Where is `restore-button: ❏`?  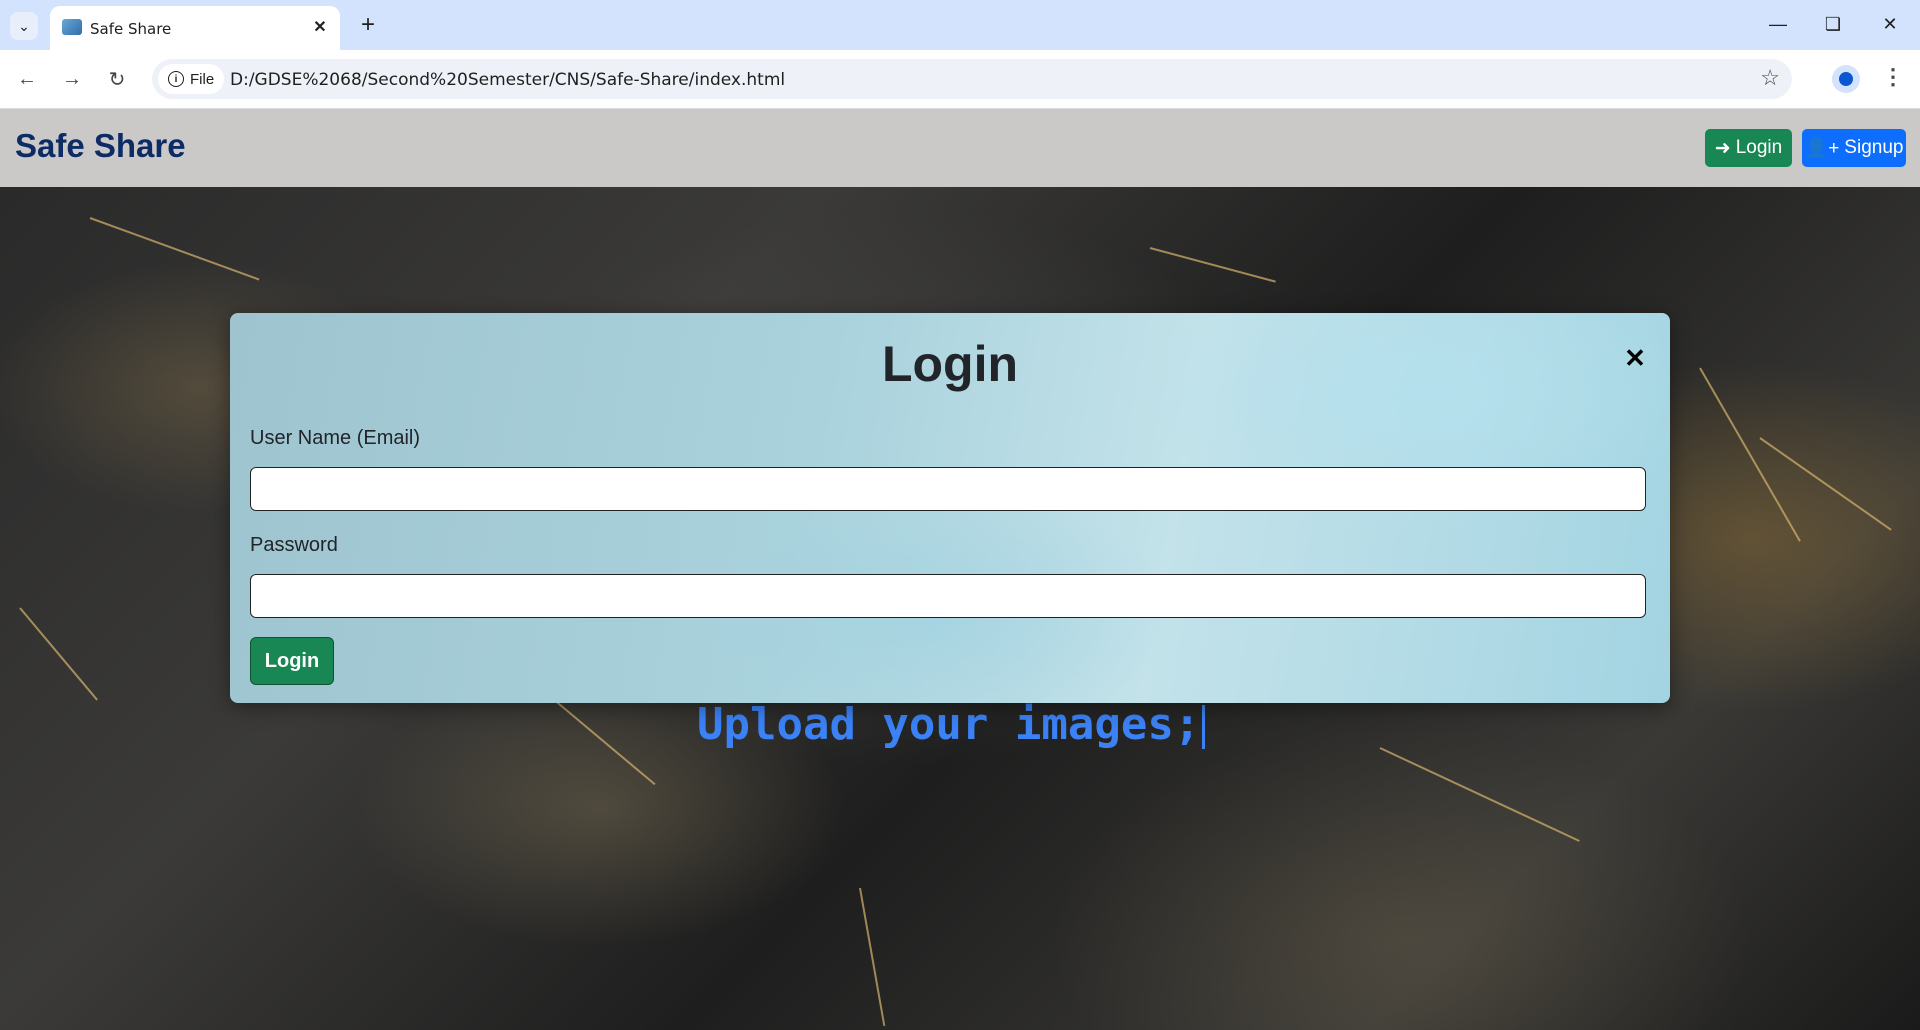 restore-button: ❏ is located at coordinates (1833, 24).